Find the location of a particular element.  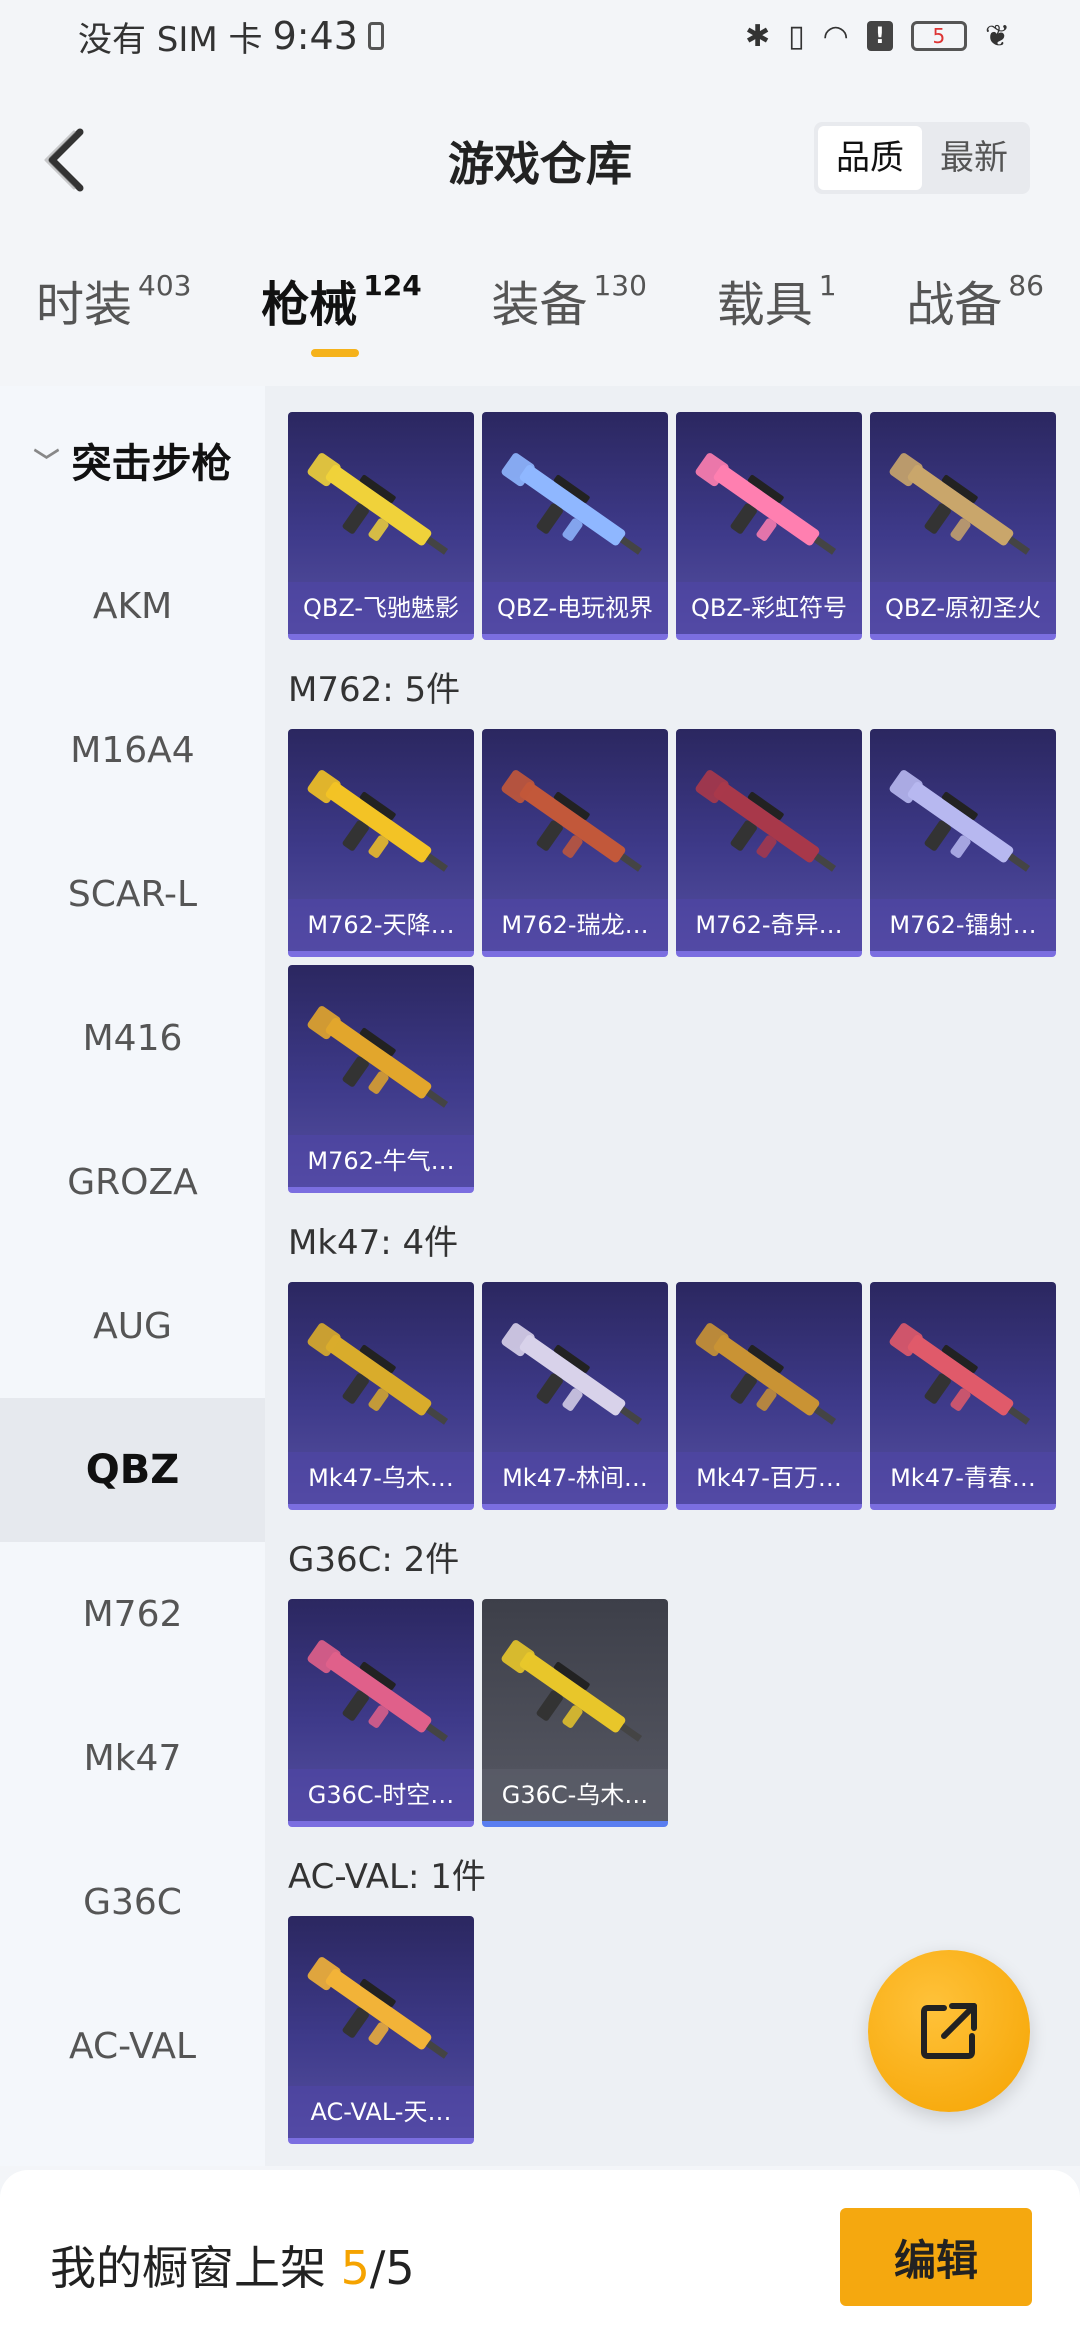

tab-guns: 枪械 124 is located at coordinates (341, 315).